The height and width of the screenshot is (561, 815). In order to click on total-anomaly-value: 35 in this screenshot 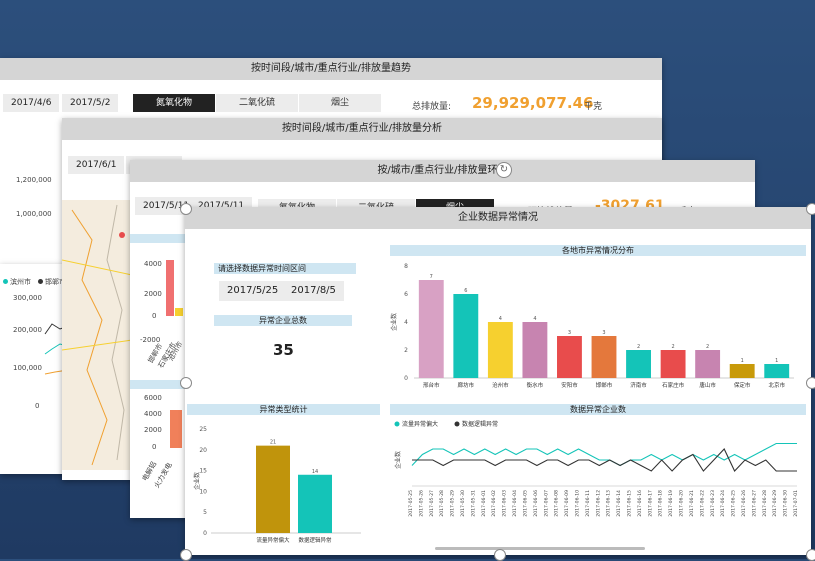, I will do `click(283, 350)`.